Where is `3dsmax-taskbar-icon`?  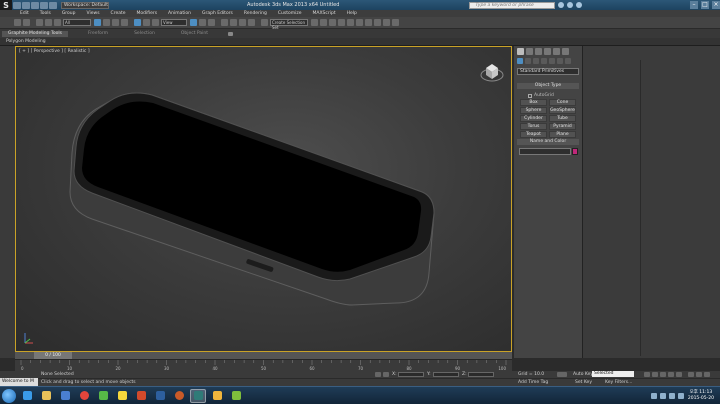
3dsmax-taskbar-icon is located at coordinates (198, 395).